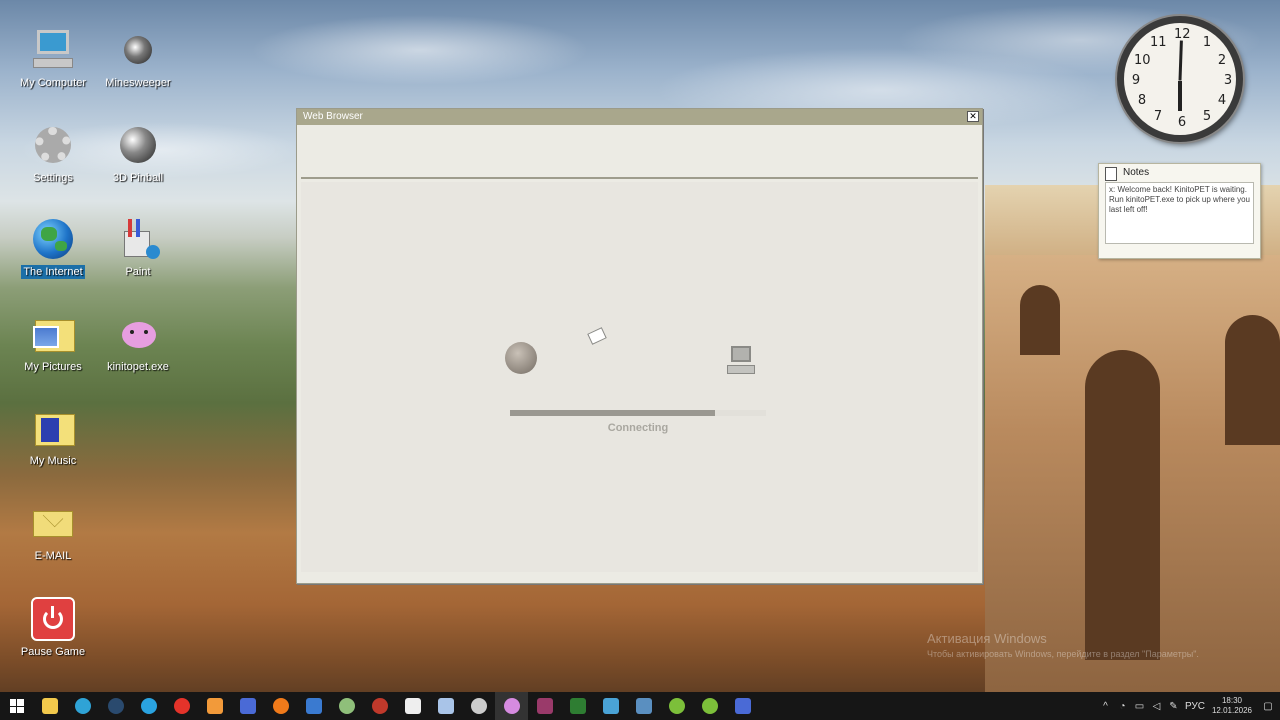  I want to click on desktop-icon-my-computer: My Computer, so click(53, 59).